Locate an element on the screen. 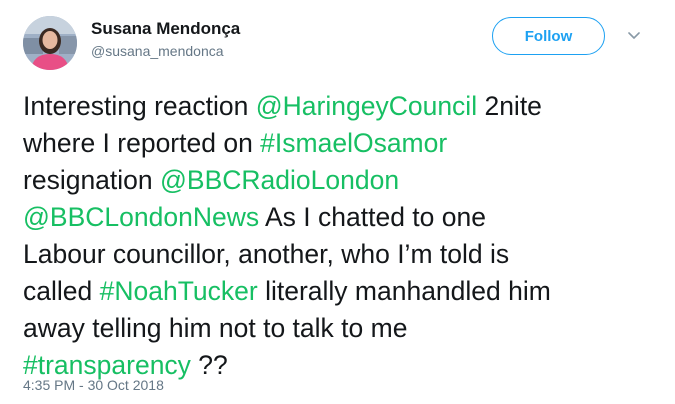 The width and height of the screenshot is (675, 404). tweet-text-segment: literally manhandled him is located at coordinates (404, 291).